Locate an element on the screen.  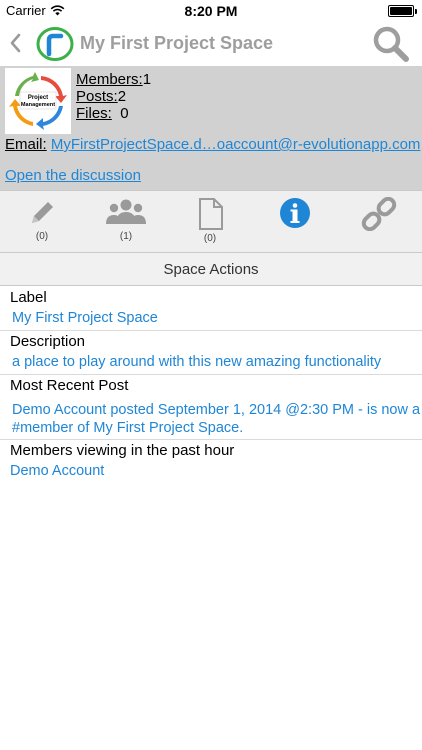
members-count: (1) is located at coordinates (126, 236).